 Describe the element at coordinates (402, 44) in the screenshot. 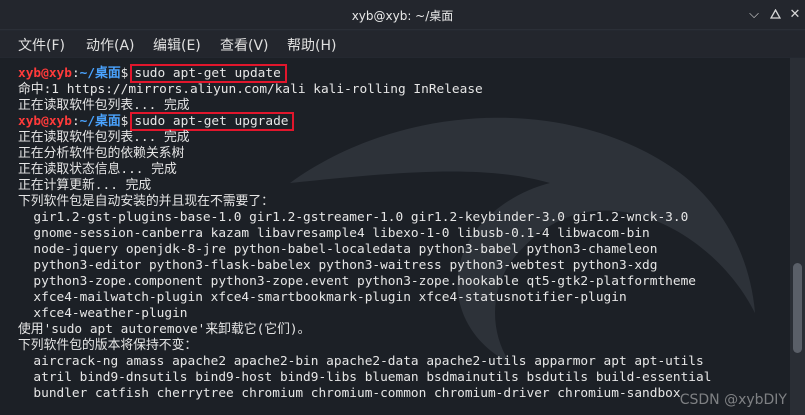

I see `menu-bar: 文件(F) 动作(A) 编辑(E) 查看(V) 帮助(H)` at that location.